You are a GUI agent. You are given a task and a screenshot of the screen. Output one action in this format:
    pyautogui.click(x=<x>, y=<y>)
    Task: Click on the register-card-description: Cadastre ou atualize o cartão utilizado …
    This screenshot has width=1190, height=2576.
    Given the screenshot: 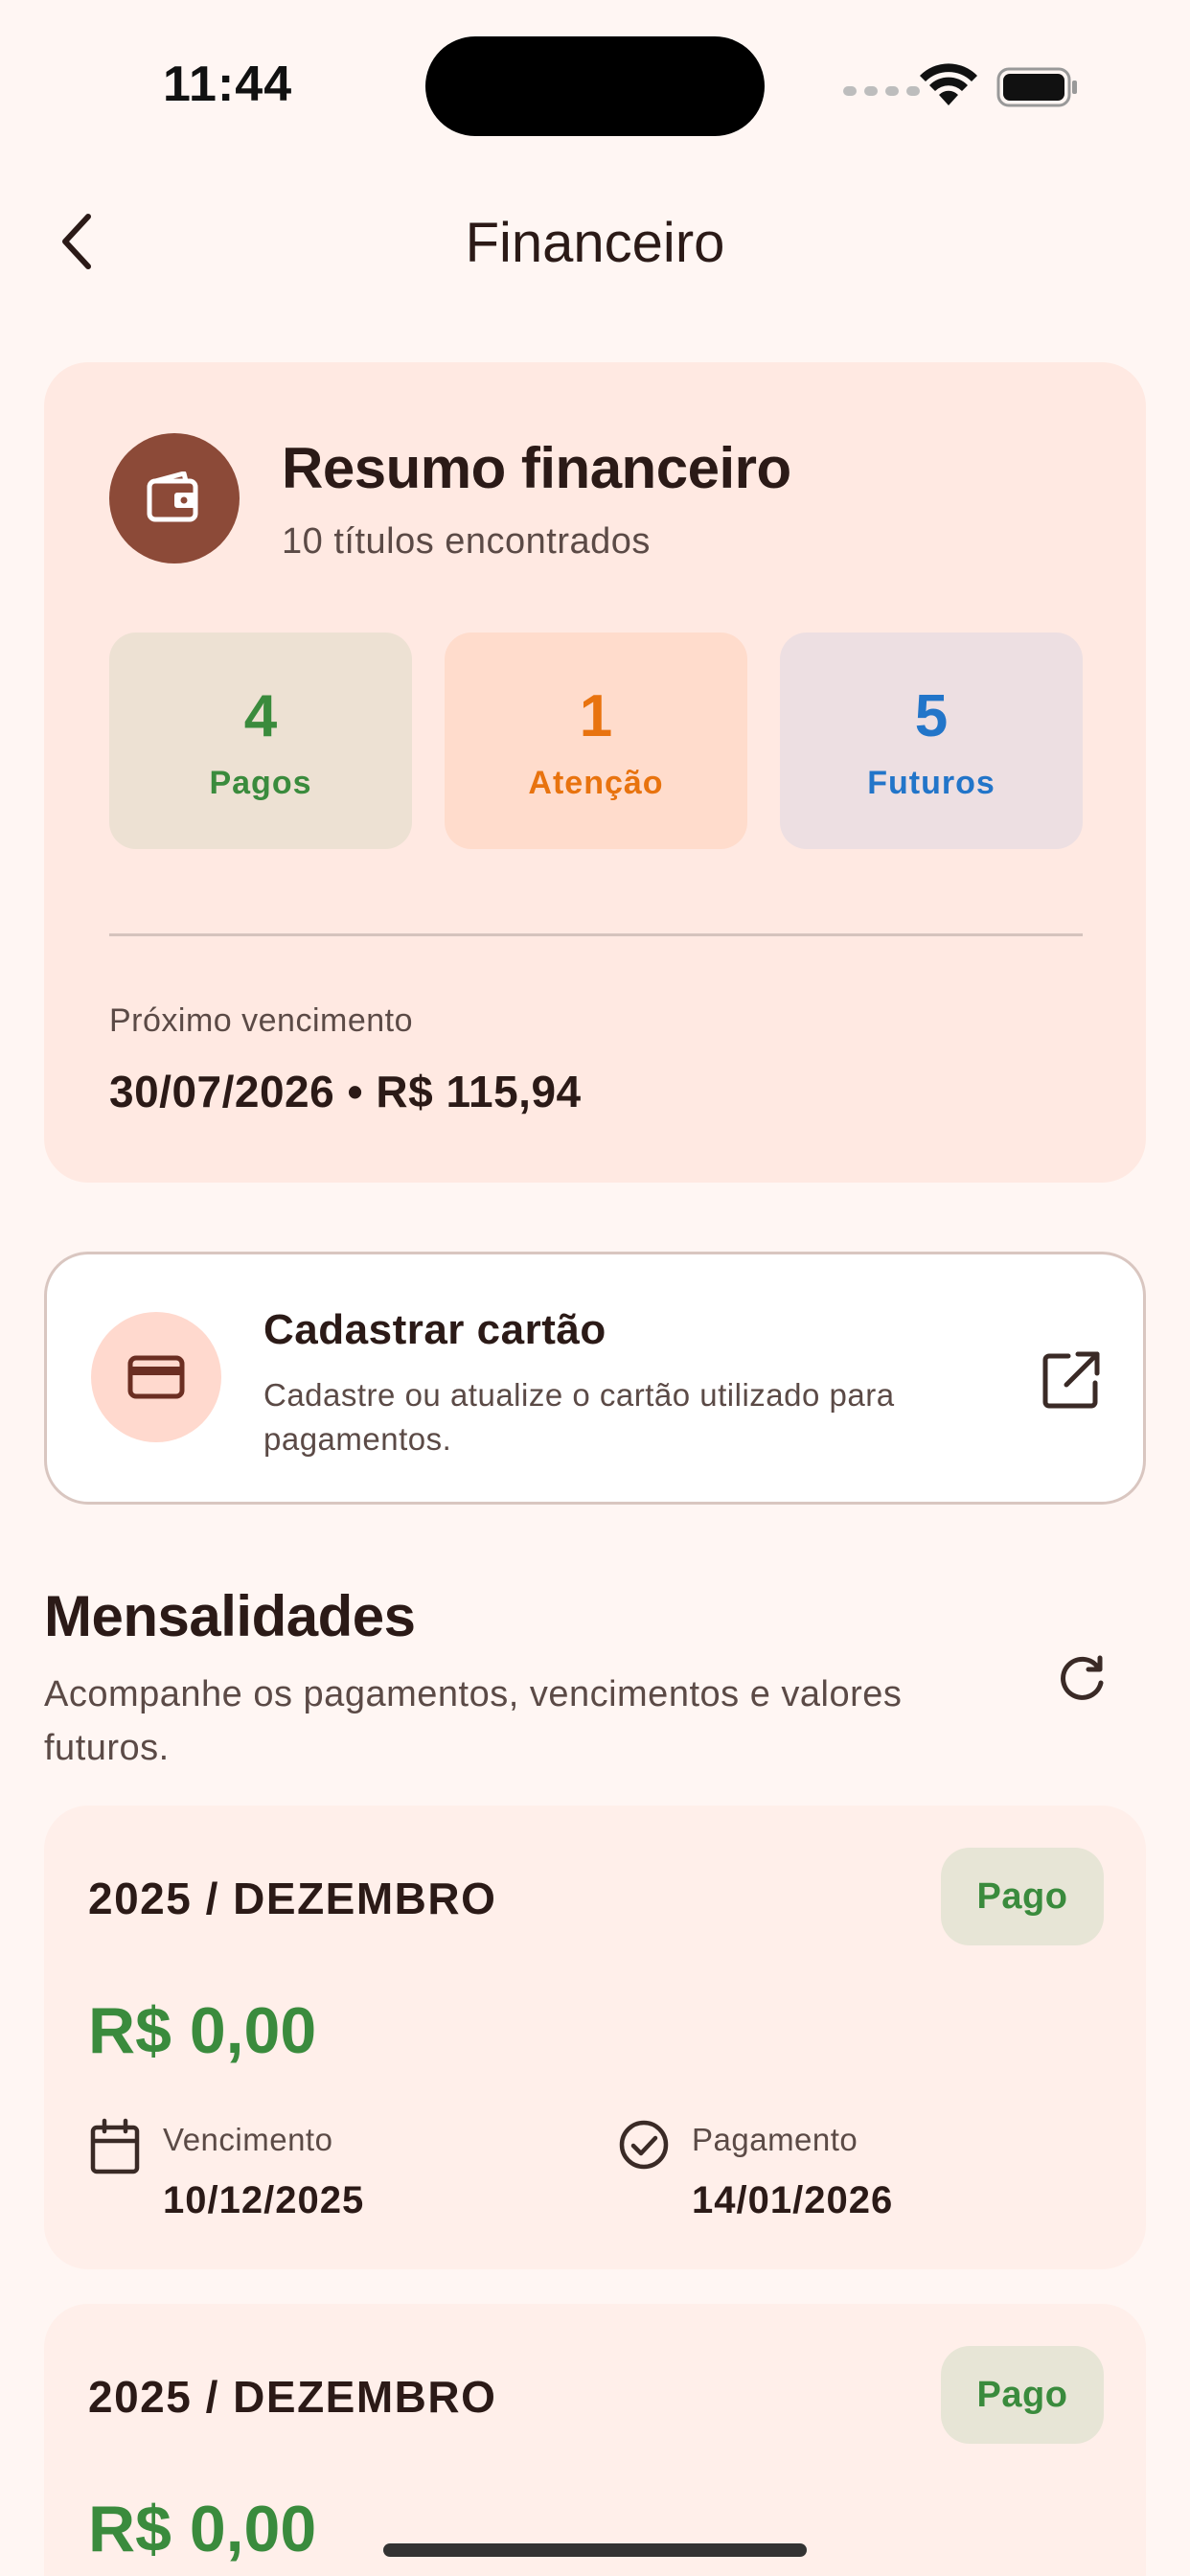 What is the action you would take?
    pyautogui.click(x=579, y=1417)
    